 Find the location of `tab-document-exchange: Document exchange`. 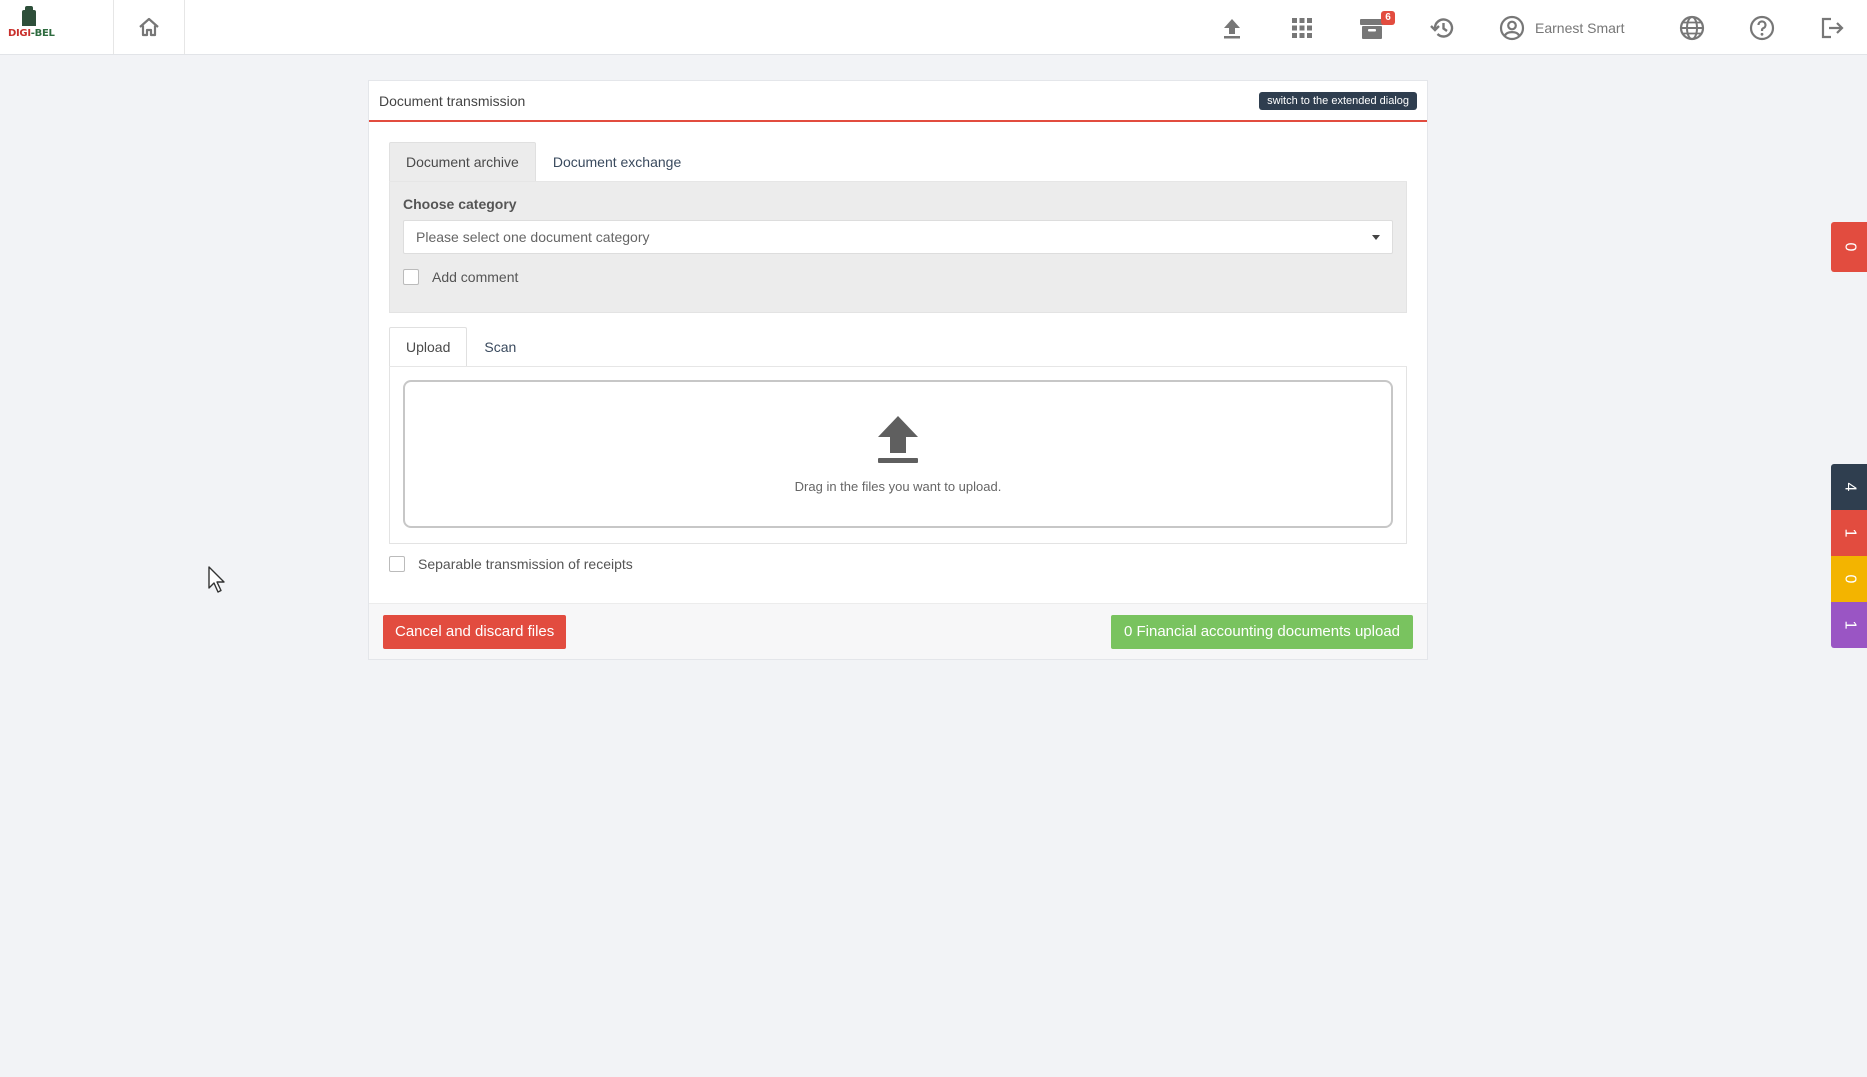

tab-document-exchange: Document exchange is located at coordinates (617, 161).